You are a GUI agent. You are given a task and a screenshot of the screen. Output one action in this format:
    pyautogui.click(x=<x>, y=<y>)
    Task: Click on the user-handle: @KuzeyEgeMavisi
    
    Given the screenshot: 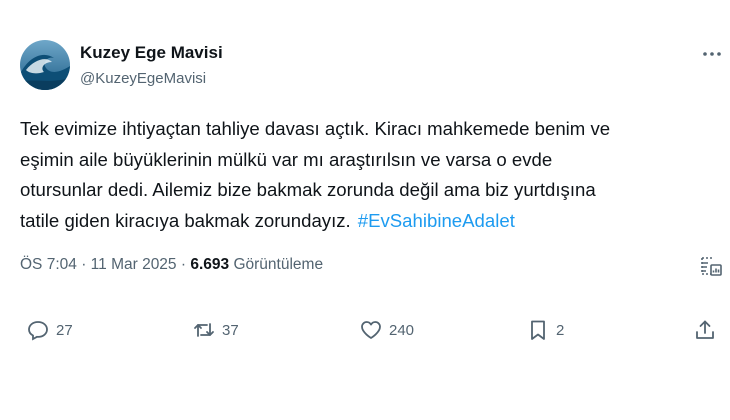 What is the action you would take?
    pyautogui.click(x=143, y=78)
    